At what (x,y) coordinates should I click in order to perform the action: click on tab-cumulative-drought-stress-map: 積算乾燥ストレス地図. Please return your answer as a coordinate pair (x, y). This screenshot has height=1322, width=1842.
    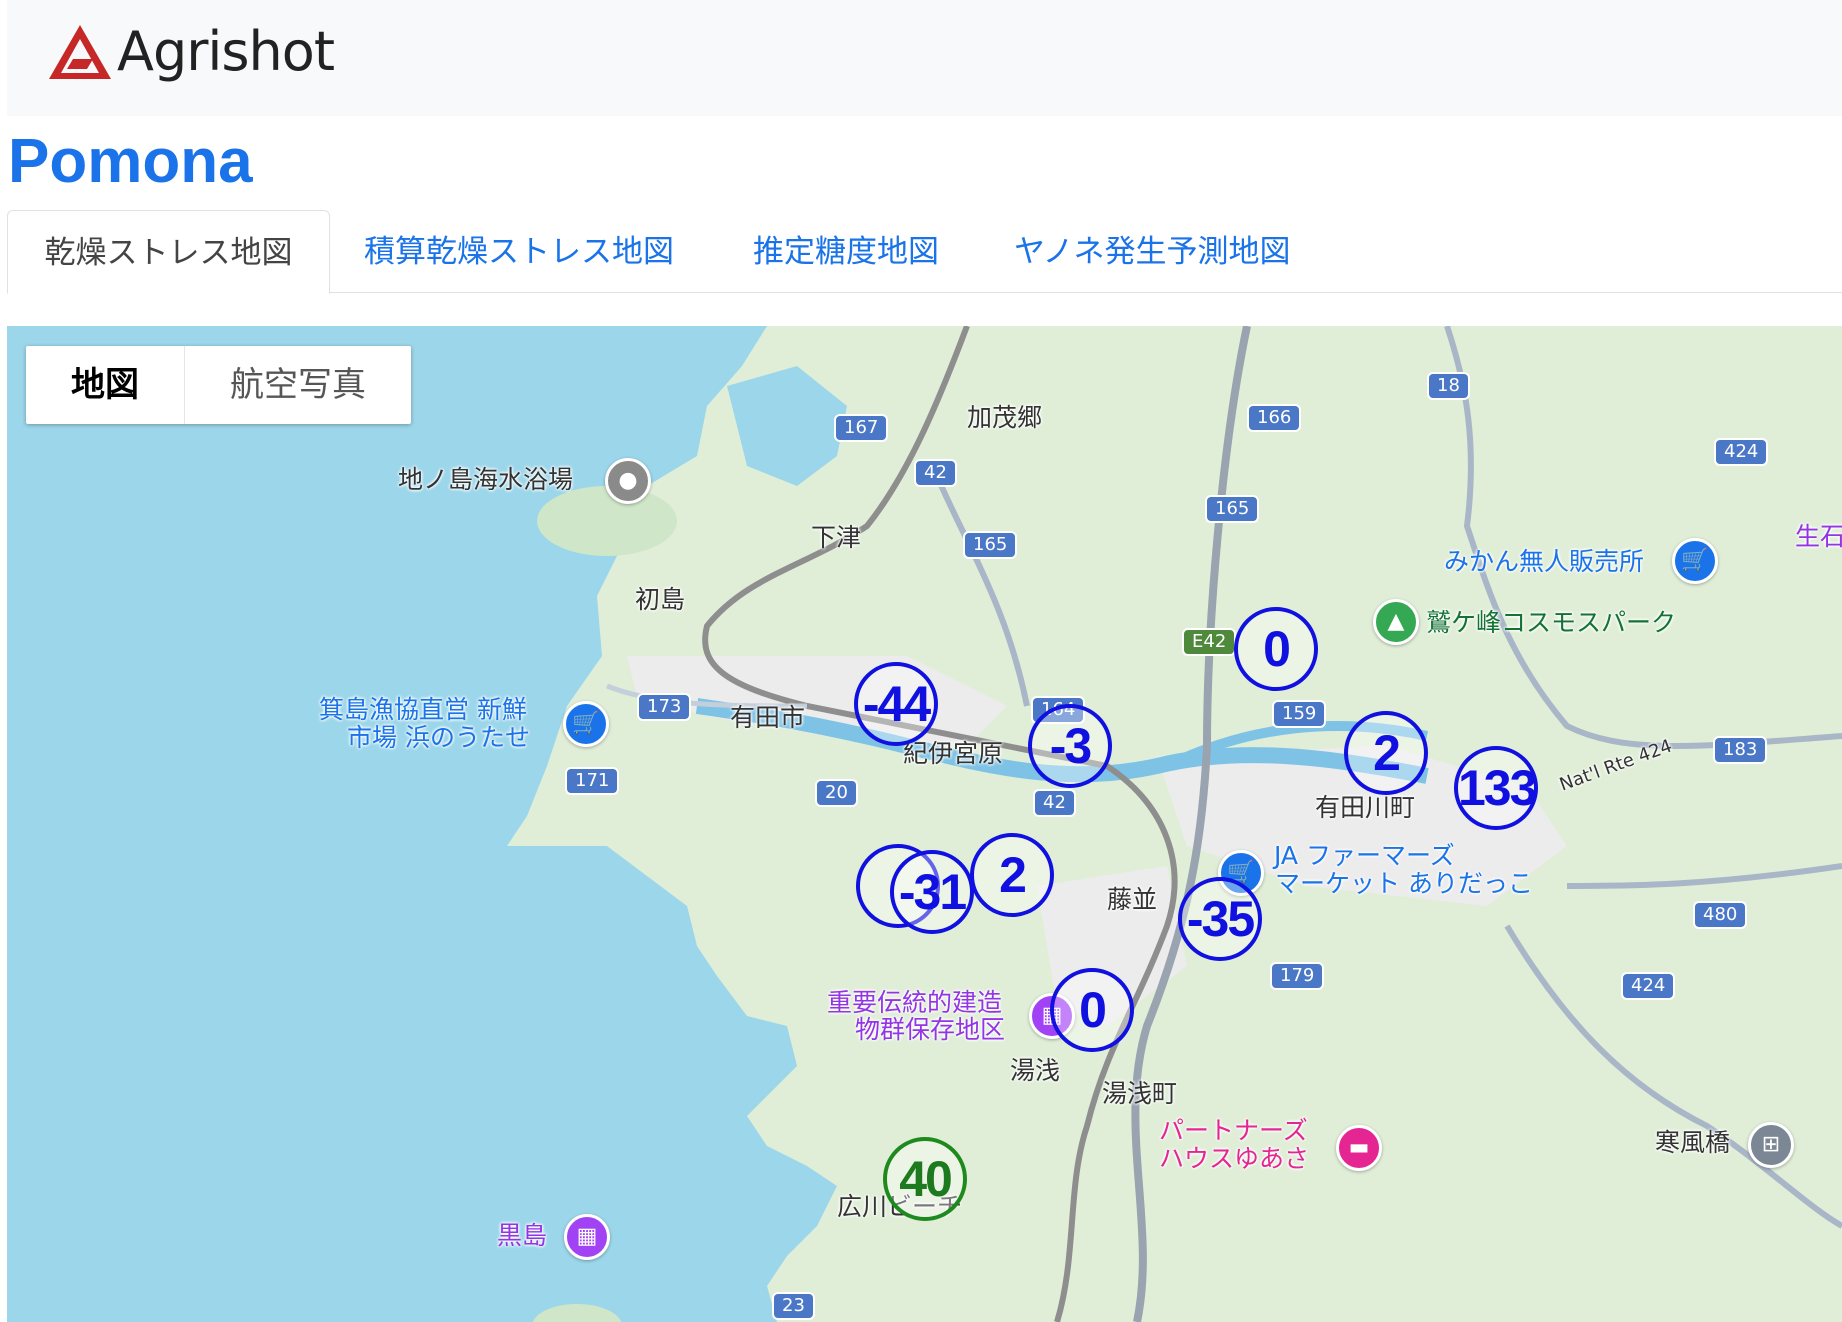
    Looking at the image, I should click on (519, 251).